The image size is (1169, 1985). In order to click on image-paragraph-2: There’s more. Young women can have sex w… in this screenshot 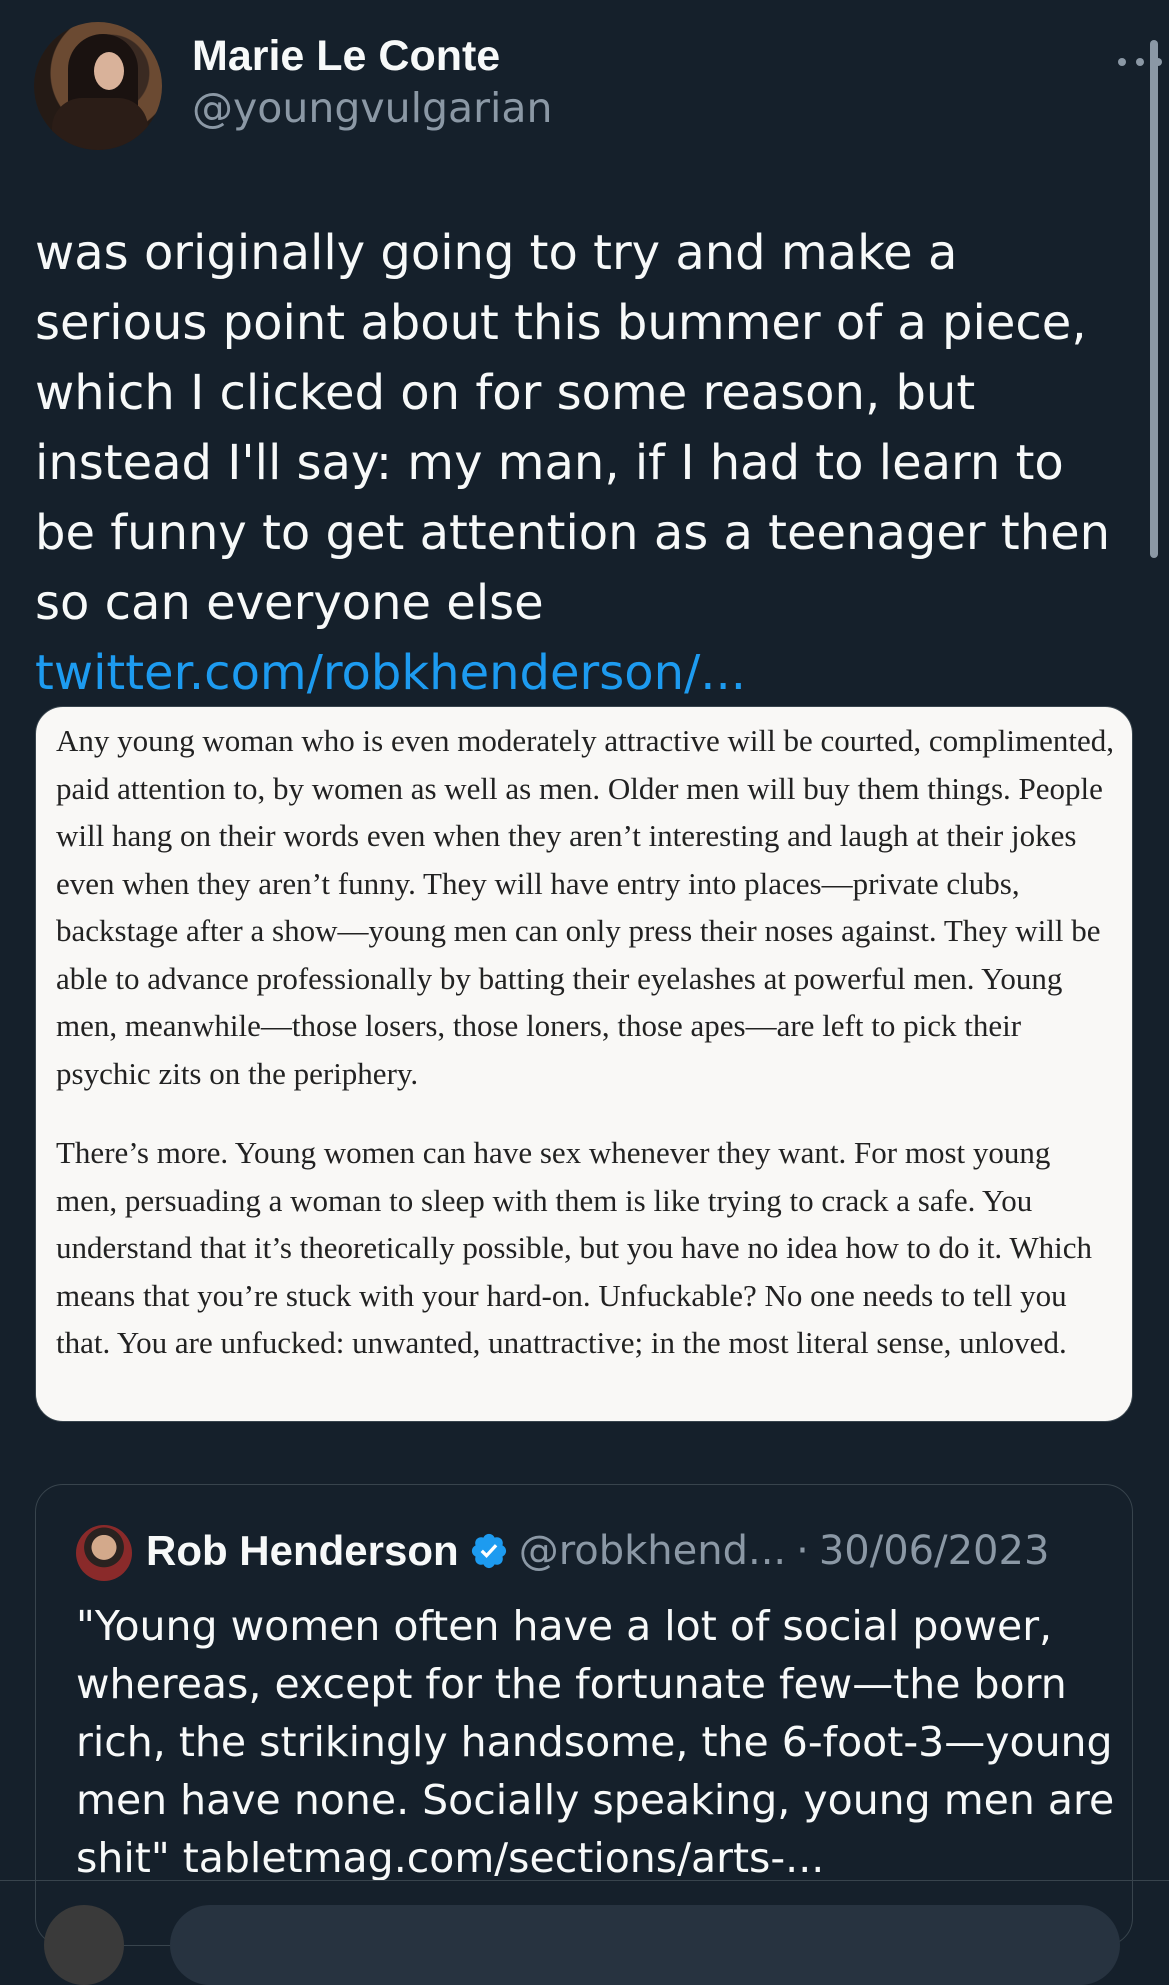, I will do `click(574, 1247)`.